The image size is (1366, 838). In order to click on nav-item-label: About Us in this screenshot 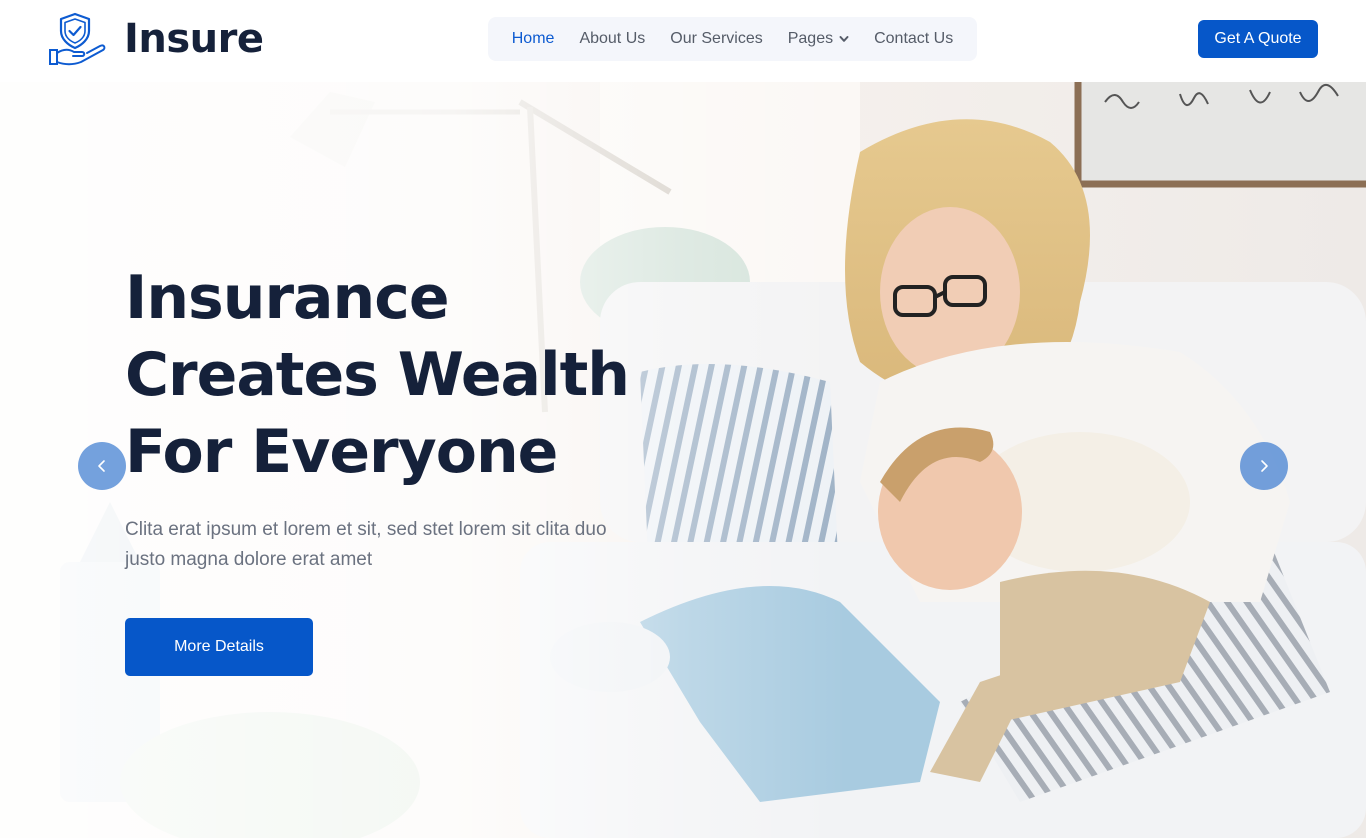, I will do `click(612, 38)`.